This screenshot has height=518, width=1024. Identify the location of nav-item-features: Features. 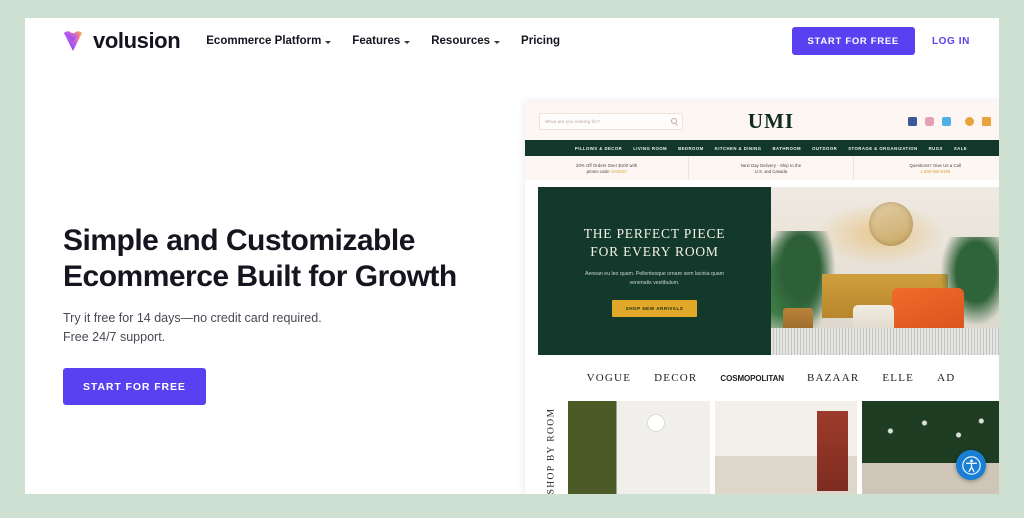
(381, 41).